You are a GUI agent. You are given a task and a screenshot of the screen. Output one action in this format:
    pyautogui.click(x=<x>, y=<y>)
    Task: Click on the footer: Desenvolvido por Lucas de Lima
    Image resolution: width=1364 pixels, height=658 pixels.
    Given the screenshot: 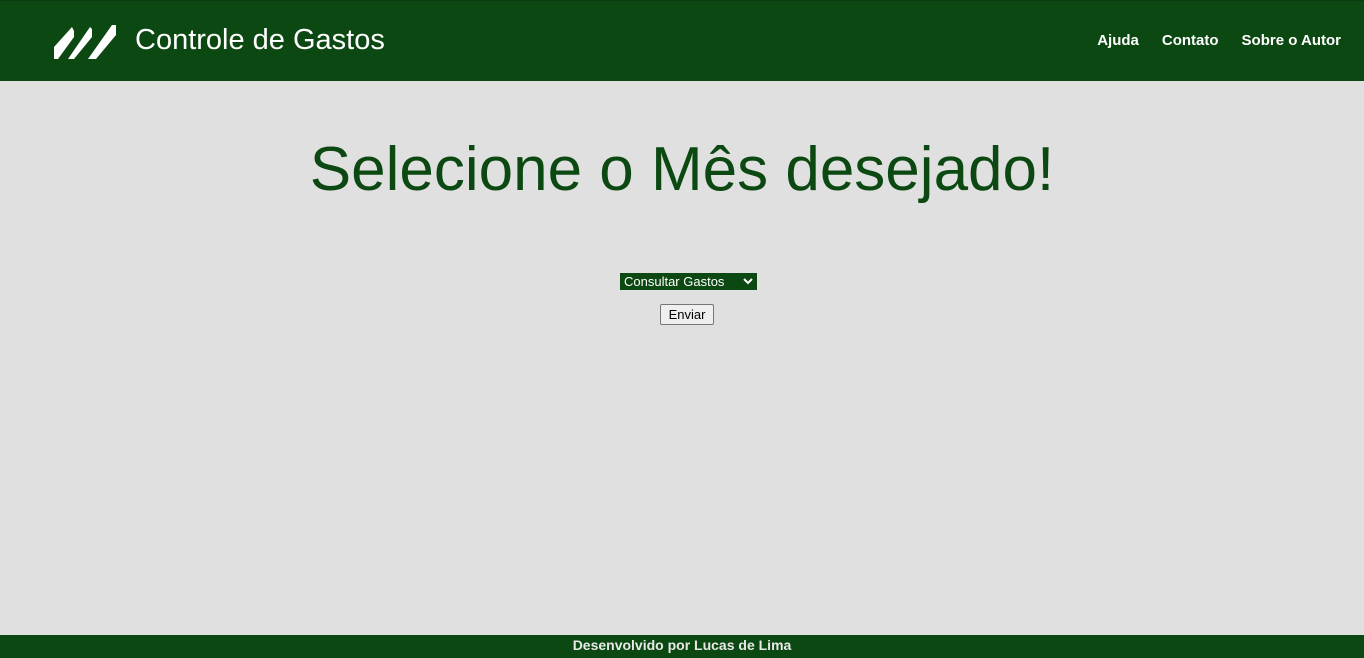 What is the action you would take?
    pyautogui.click(x=682, y=646)
    